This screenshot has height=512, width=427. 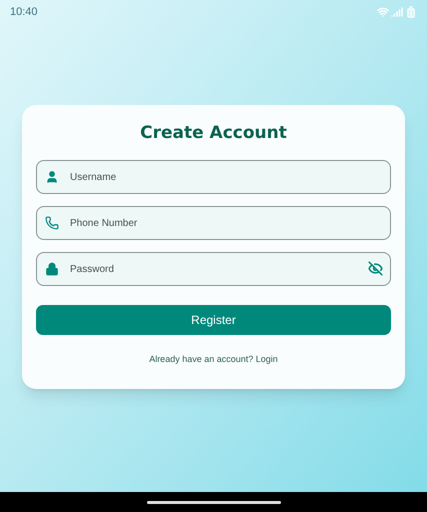 What do you see at coordinates (375, 268) in the screenshot?
I see `eye-off-icon` at bounding box center [375, 268].